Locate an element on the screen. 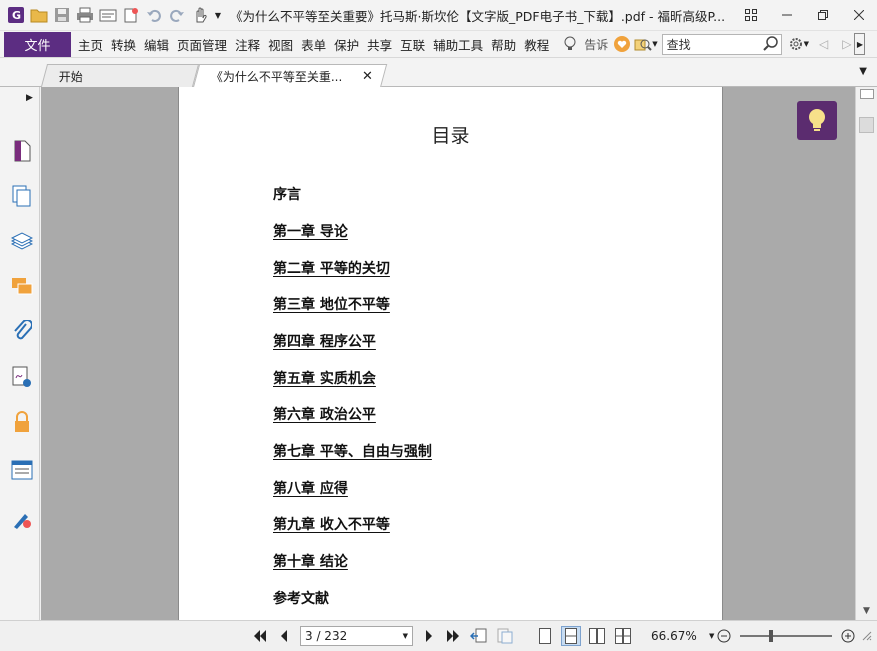 This screenshot has height=651, width=877. menu-page-management: 页面管理 is located at coordinates (202, 44).